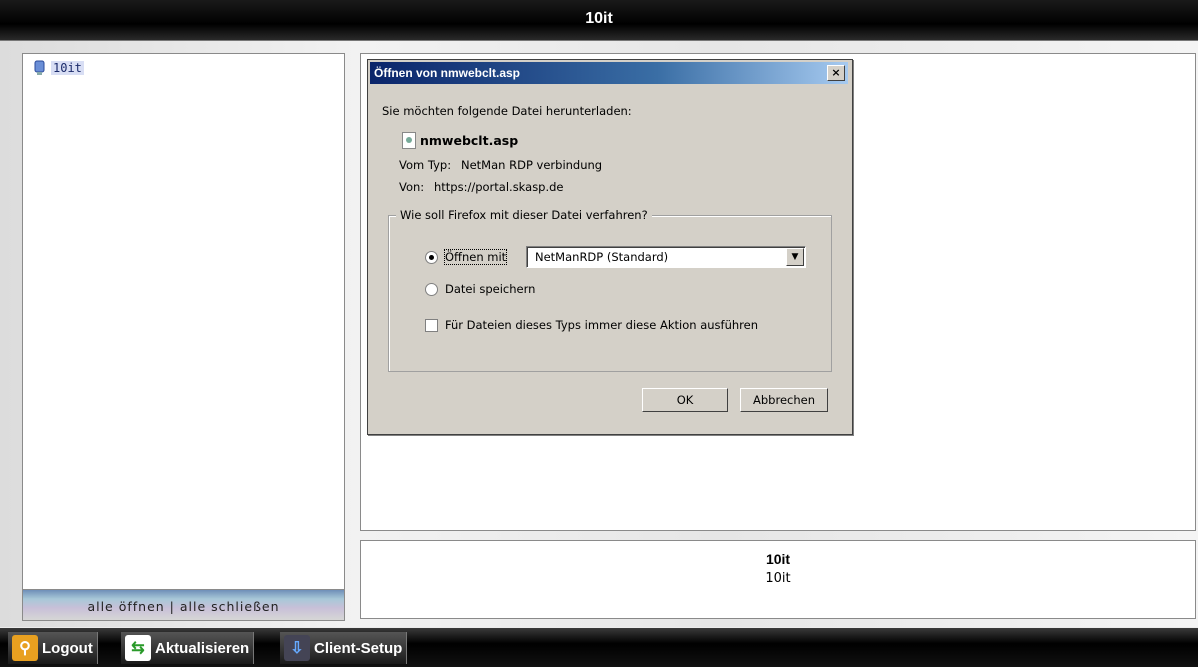  What do you see at coordinates (25, 648) in the screenshot?
I see `key-icon: ⚲` at bounding box center [25, 648].